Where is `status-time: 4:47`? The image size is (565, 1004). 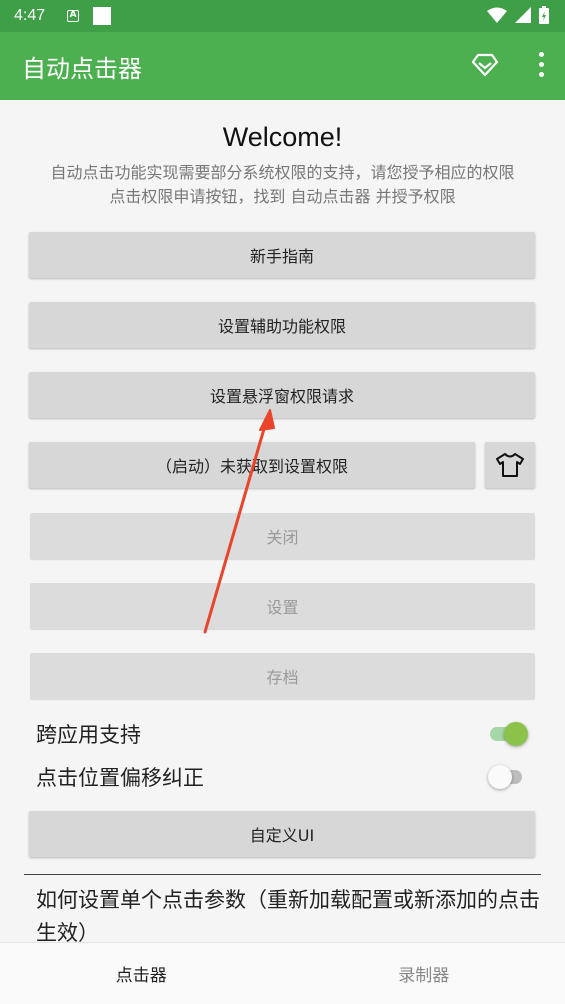
status-time: 4:47 is located at coordinates (30, 15).